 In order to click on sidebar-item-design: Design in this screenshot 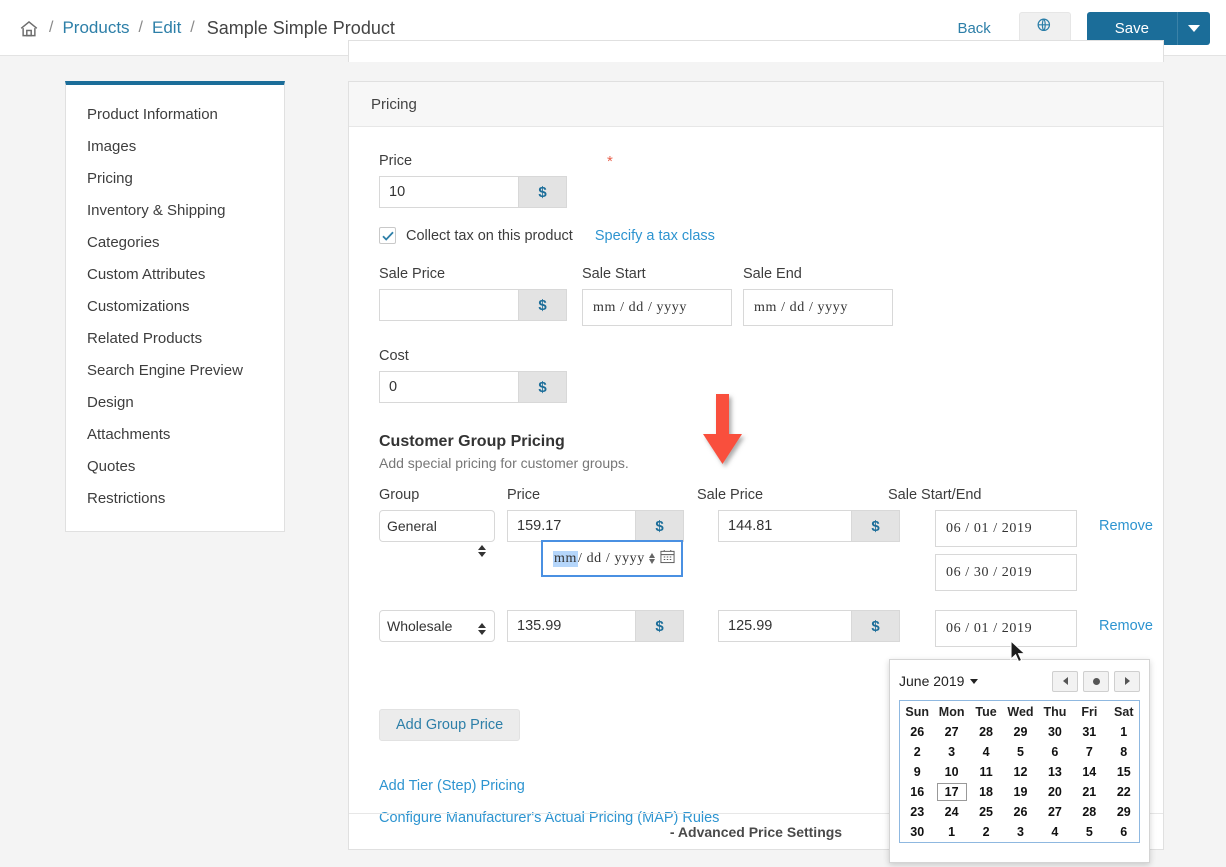, I will do `click(175, 403)`.